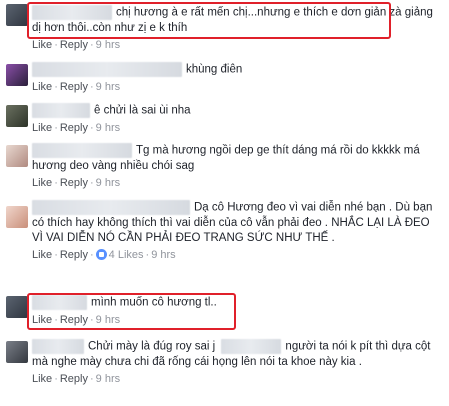  I want to click on like-count: 4 Likes, so click(126, 255).